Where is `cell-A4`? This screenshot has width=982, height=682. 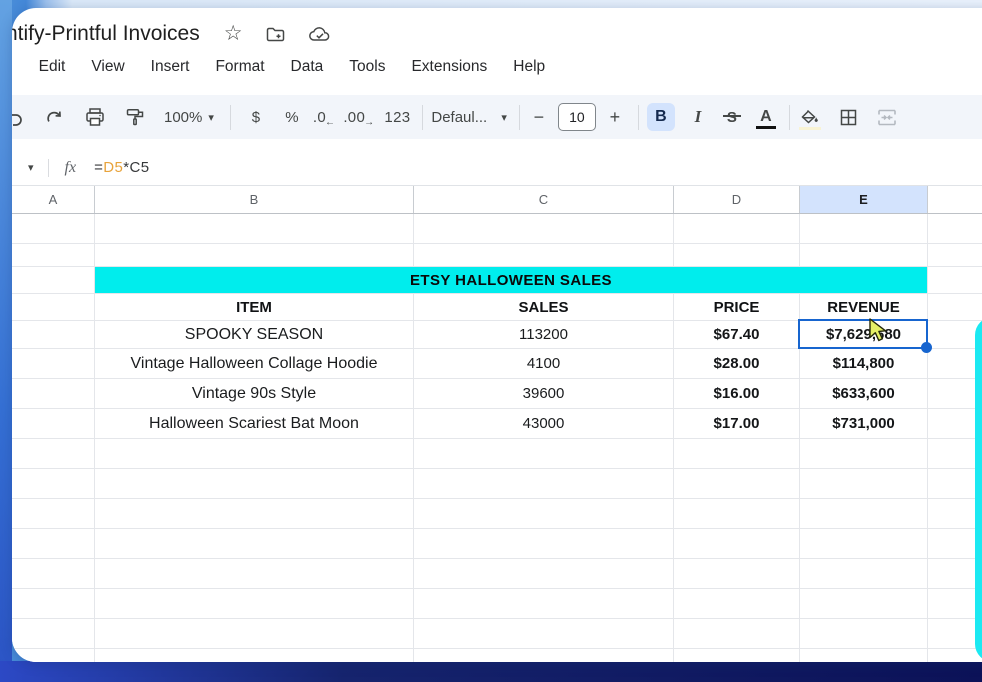
cell-A4 is located at coordinates (53, 307).